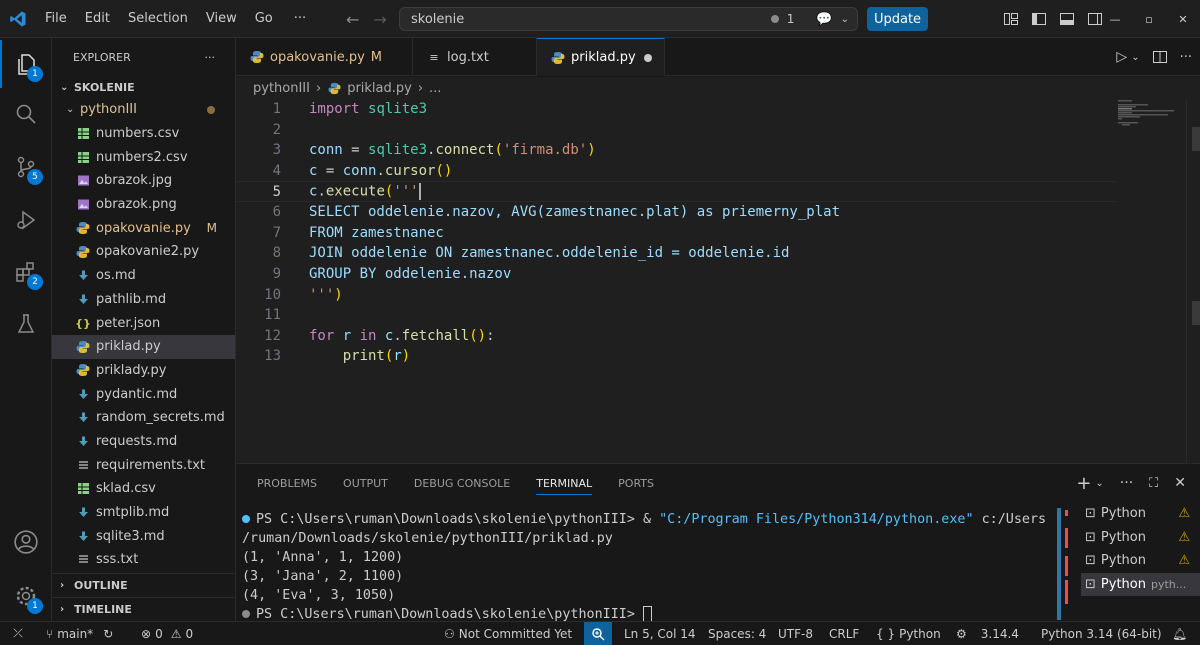 The height and width of the screenshot is (645, 1200). I want to click on tab-terminal: TERMINAL, so click(564, 486).